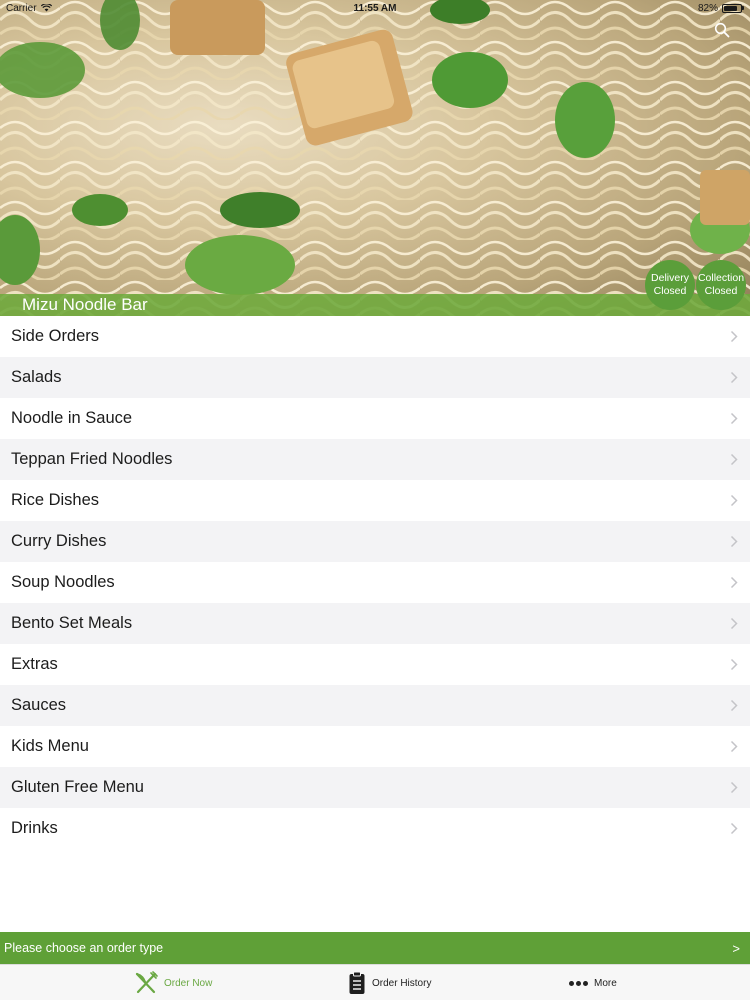 The height and width of the screenshot is (1000, 750). Describe the element at coordinates (375, 746) in the screenshot. I see `menu-item-kids-menu: Kids Menu` at that location.